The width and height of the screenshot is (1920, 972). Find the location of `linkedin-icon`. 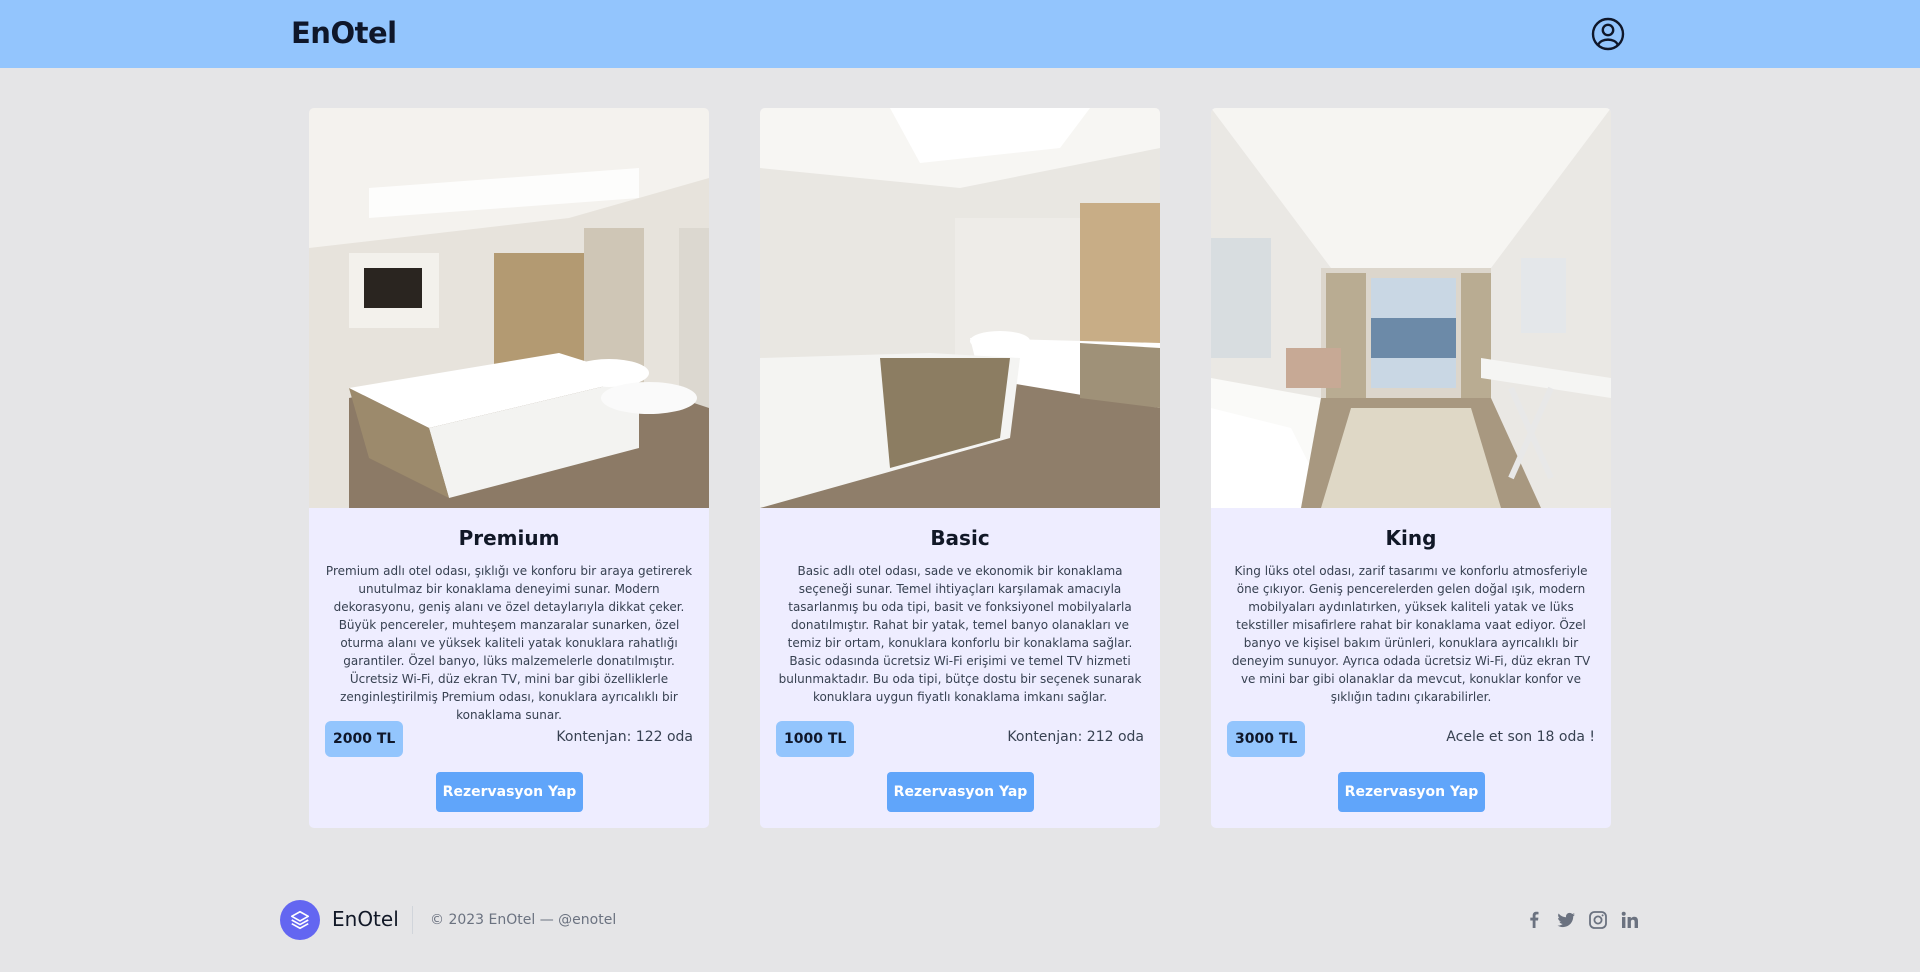

linkedin-icon is located at coordinates (1629, 919).